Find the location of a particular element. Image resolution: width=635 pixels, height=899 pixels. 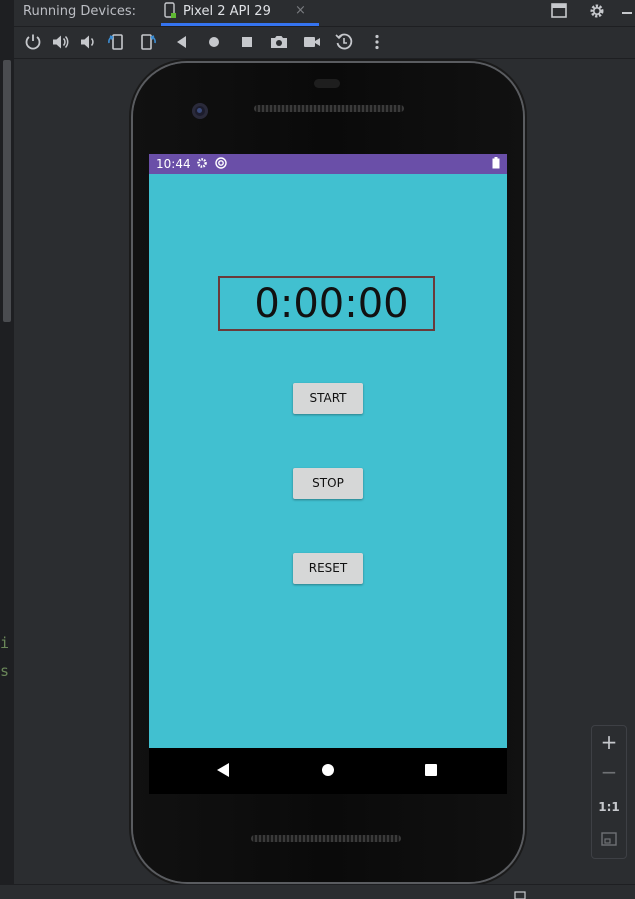

top-speaker-grille is located at coordinates (329, 108).